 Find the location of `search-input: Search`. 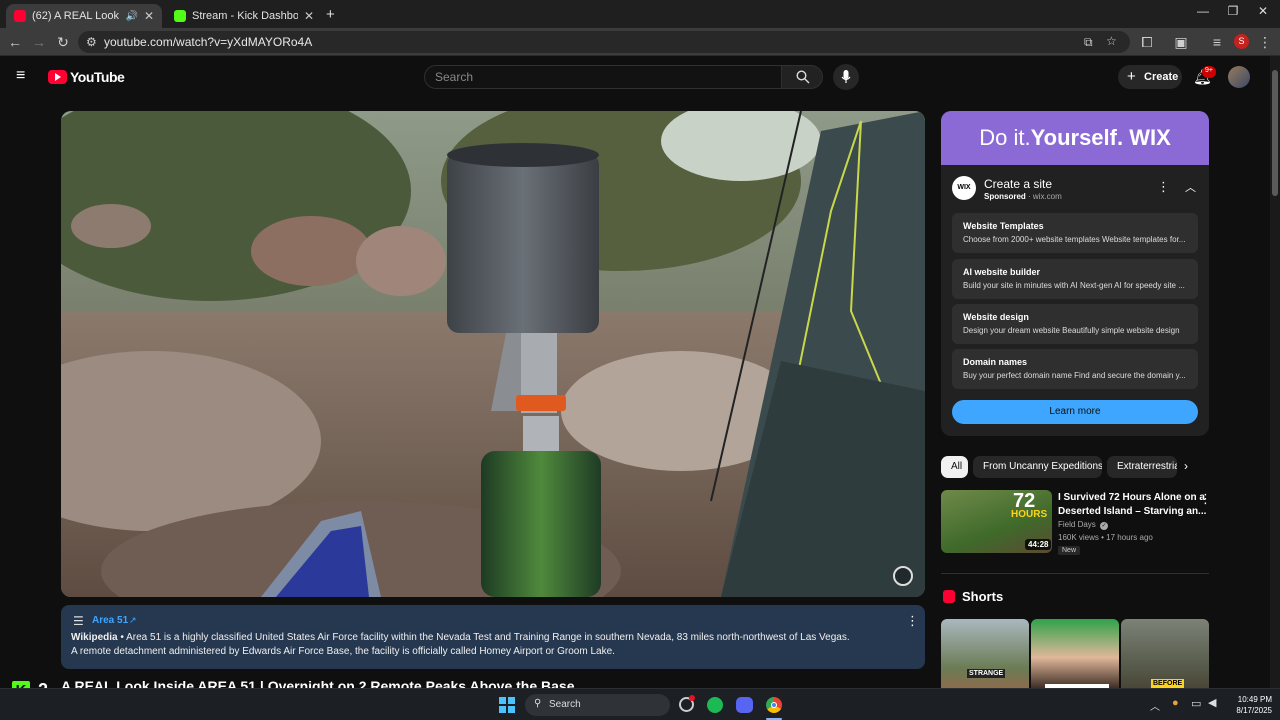

search-input: Search is located at coordinates (603, 77).